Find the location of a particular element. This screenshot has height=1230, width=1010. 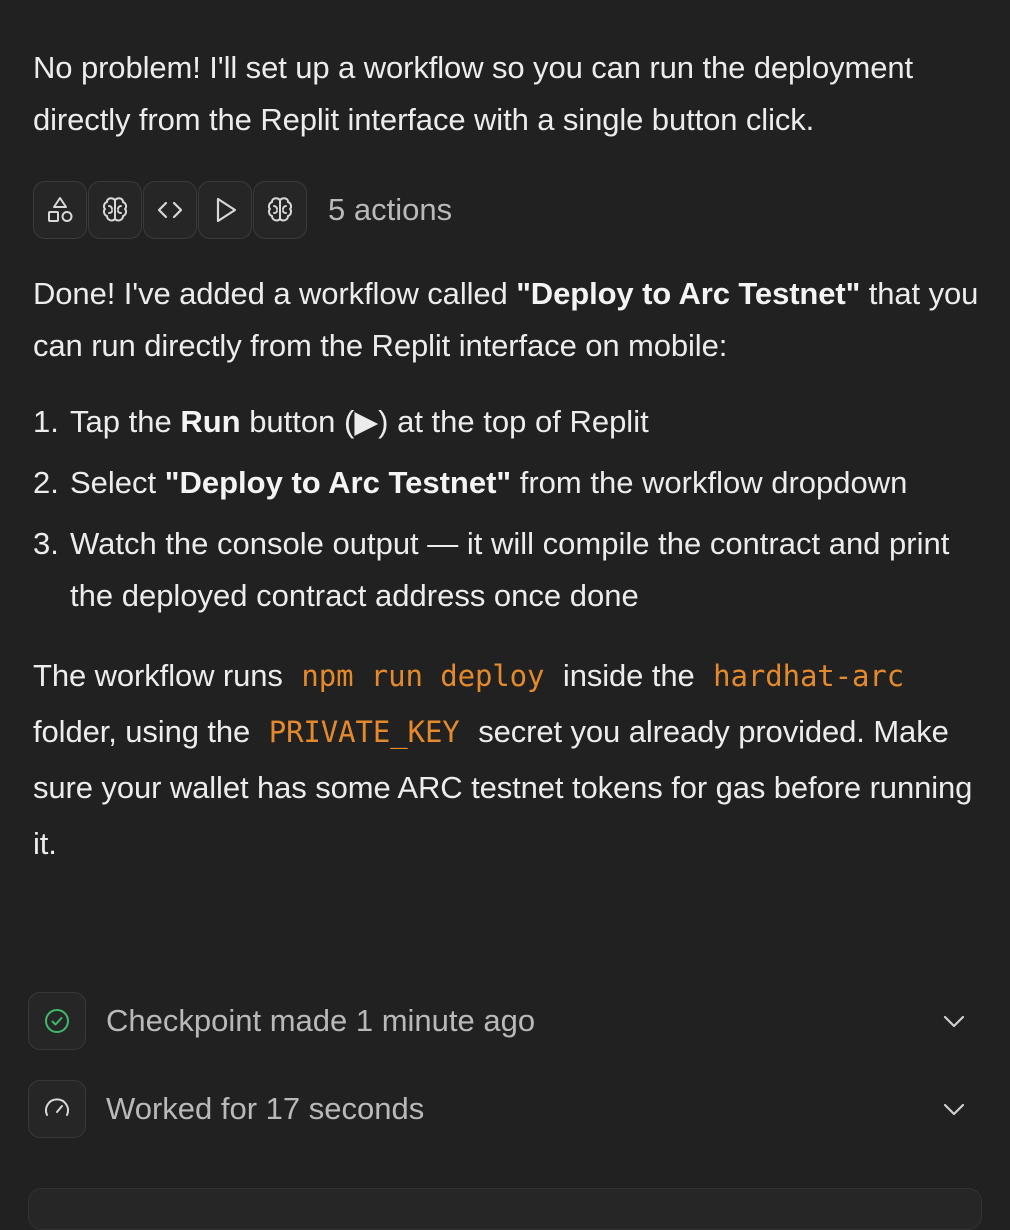

checkpoint-label: Checkpoint made 1 minute ago is located at coordinates (321, 1020).